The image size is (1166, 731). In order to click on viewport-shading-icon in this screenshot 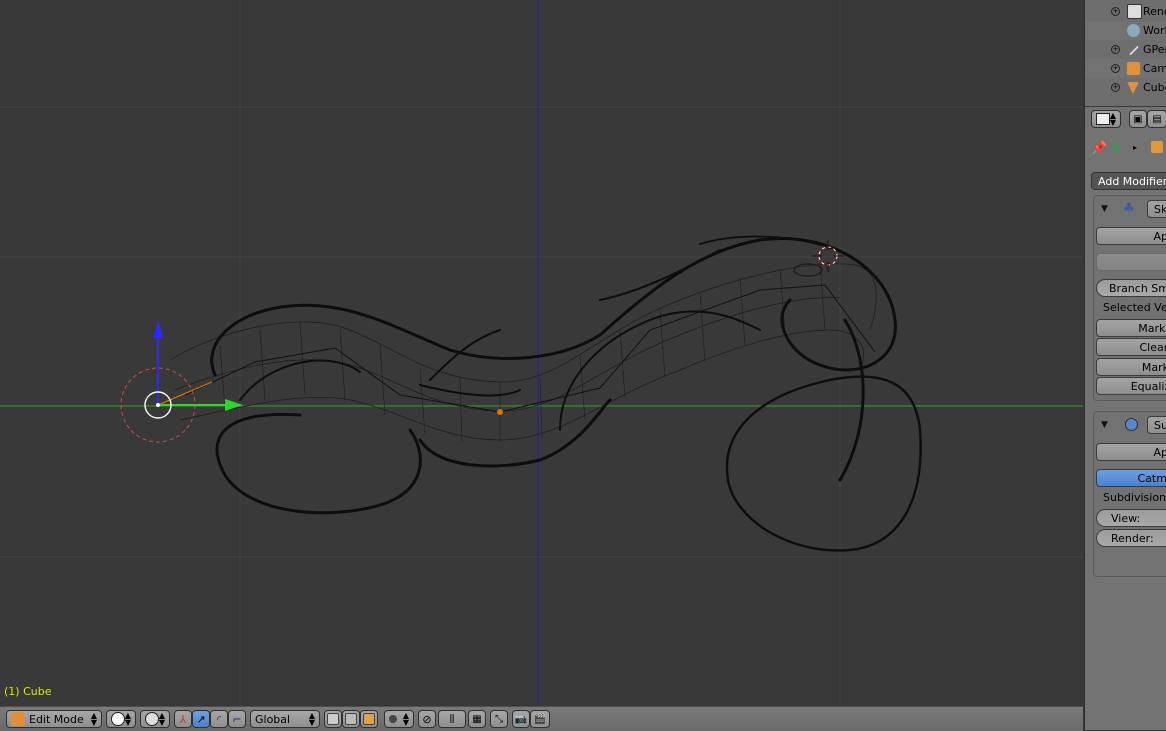, I will do `click(118, 719)`.